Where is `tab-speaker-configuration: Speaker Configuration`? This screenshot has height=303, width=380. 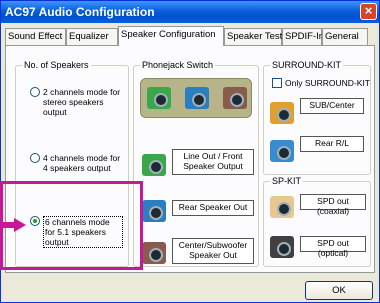 tab-speaker-configuration: Speaker Configuration is located at coordinates (171, 36).